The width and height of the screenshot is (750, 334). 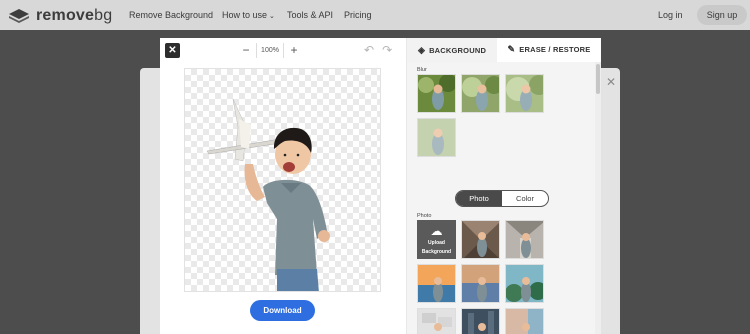 I want to click on download-button: Download, so click(x=282, y=310).